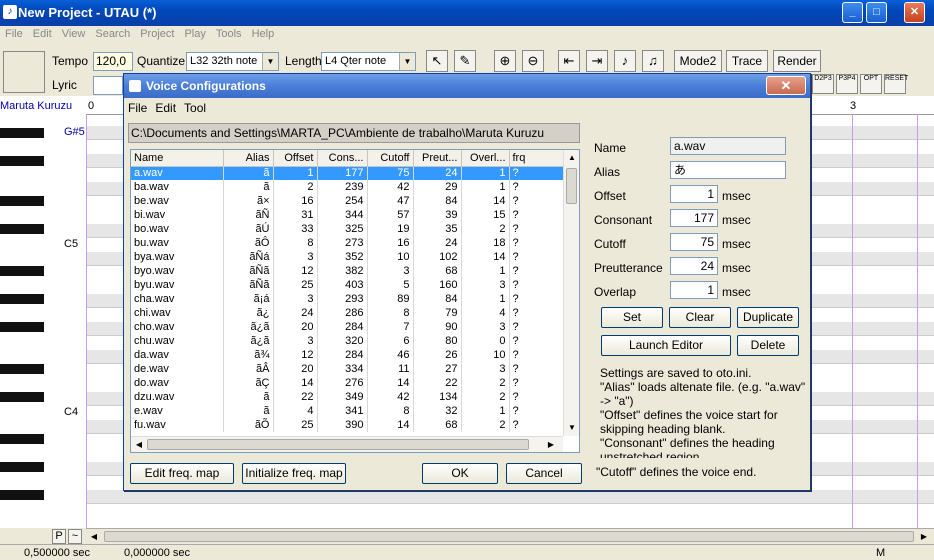 Image resolution: width=934 pixels, height=560 pixels. Describe the element at coordinates (165, 108) in the screenshot. I see `dialog-menu-edit: Edit` at that location.